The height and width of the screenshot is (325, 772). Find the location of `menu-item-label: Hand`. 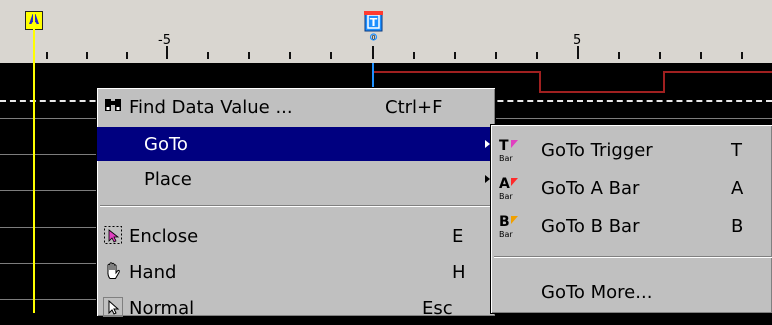

menu-item-label: Hand is located at coordinates (153, 272).